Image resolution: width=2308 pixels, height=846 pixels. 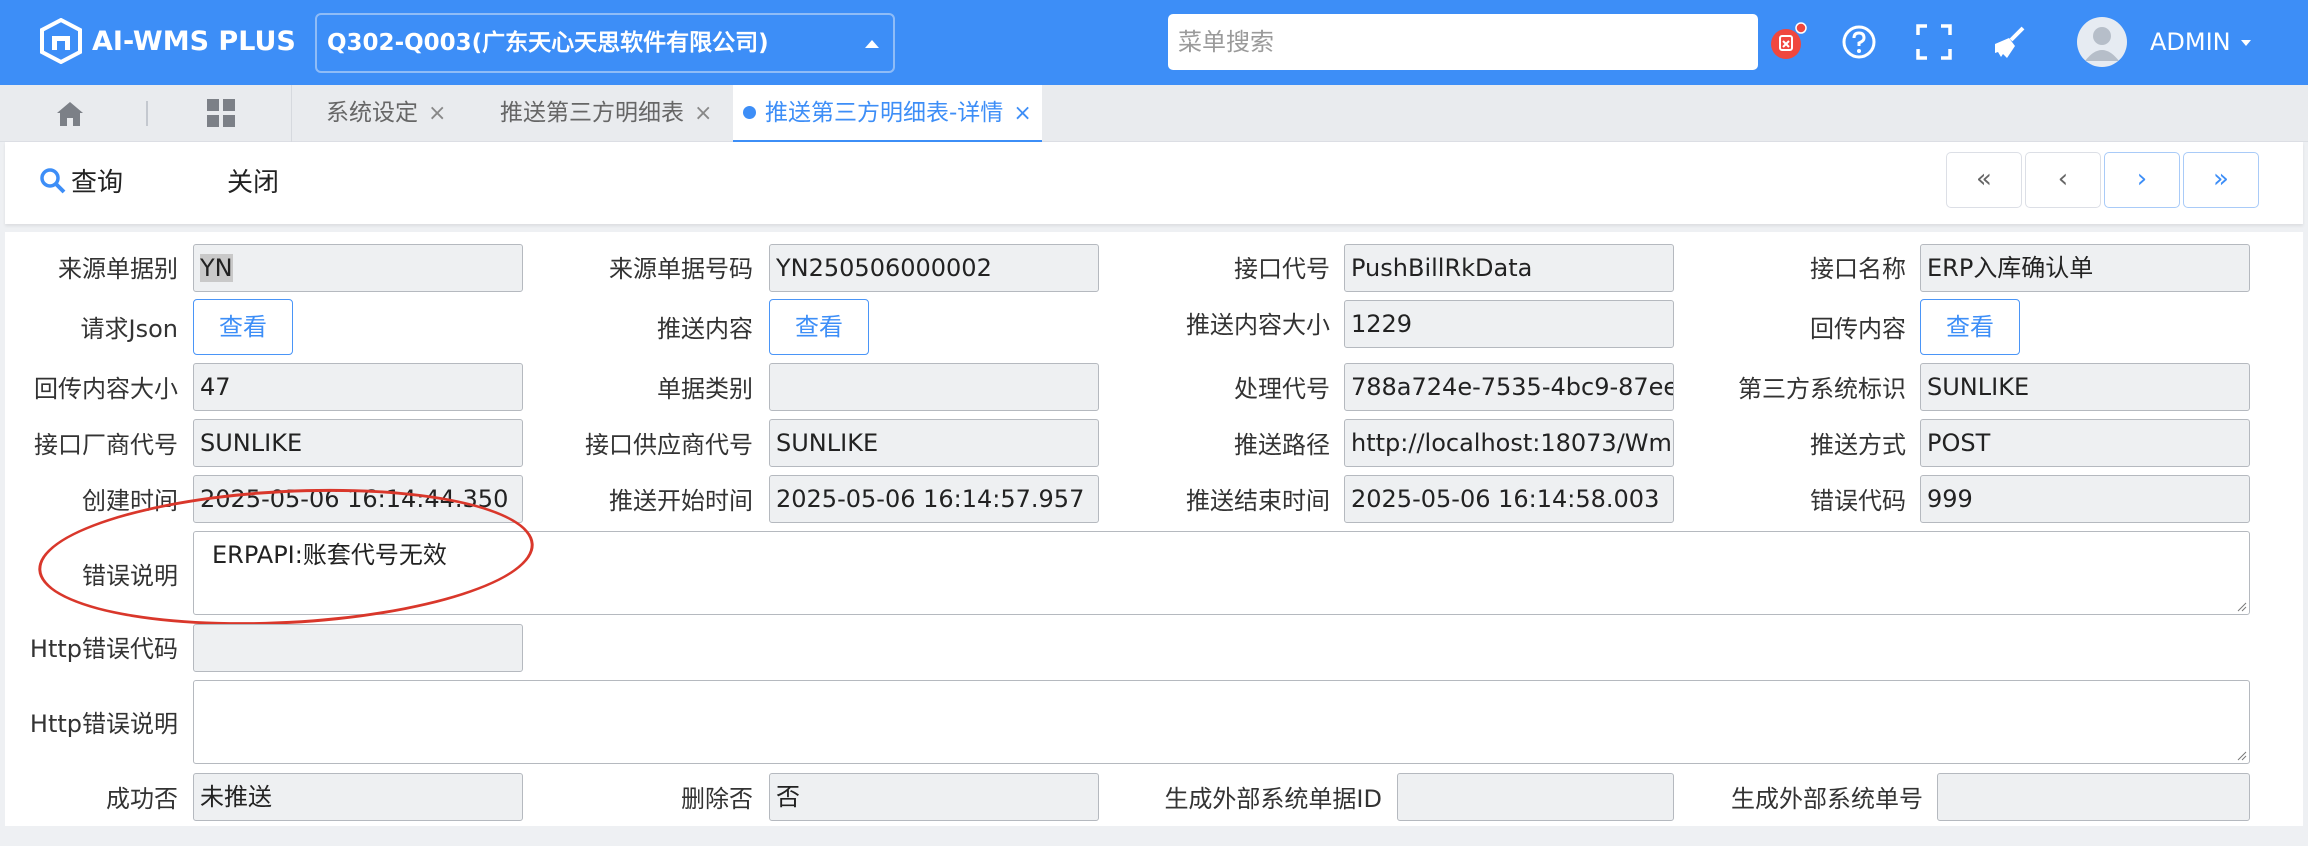 I want to click on request-json-label: 请求Json, so click(x=129, y=329).